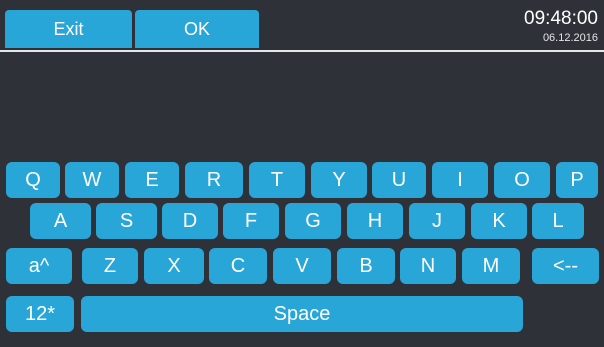 The image size is (604, 347). What do you see at coordinates (126, 221) in the screenshot?
I see `key-s: S` at bounding box center [126, 221].